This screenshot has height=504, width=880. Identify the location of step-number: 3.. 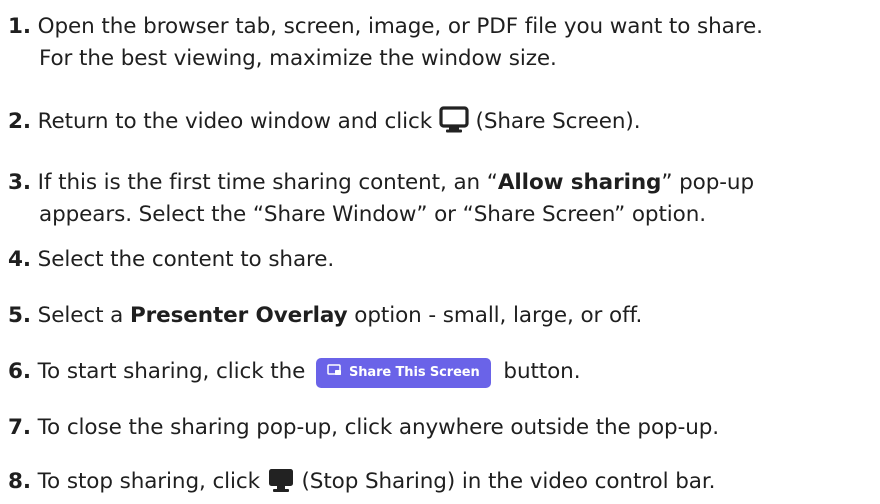
(19, 182).